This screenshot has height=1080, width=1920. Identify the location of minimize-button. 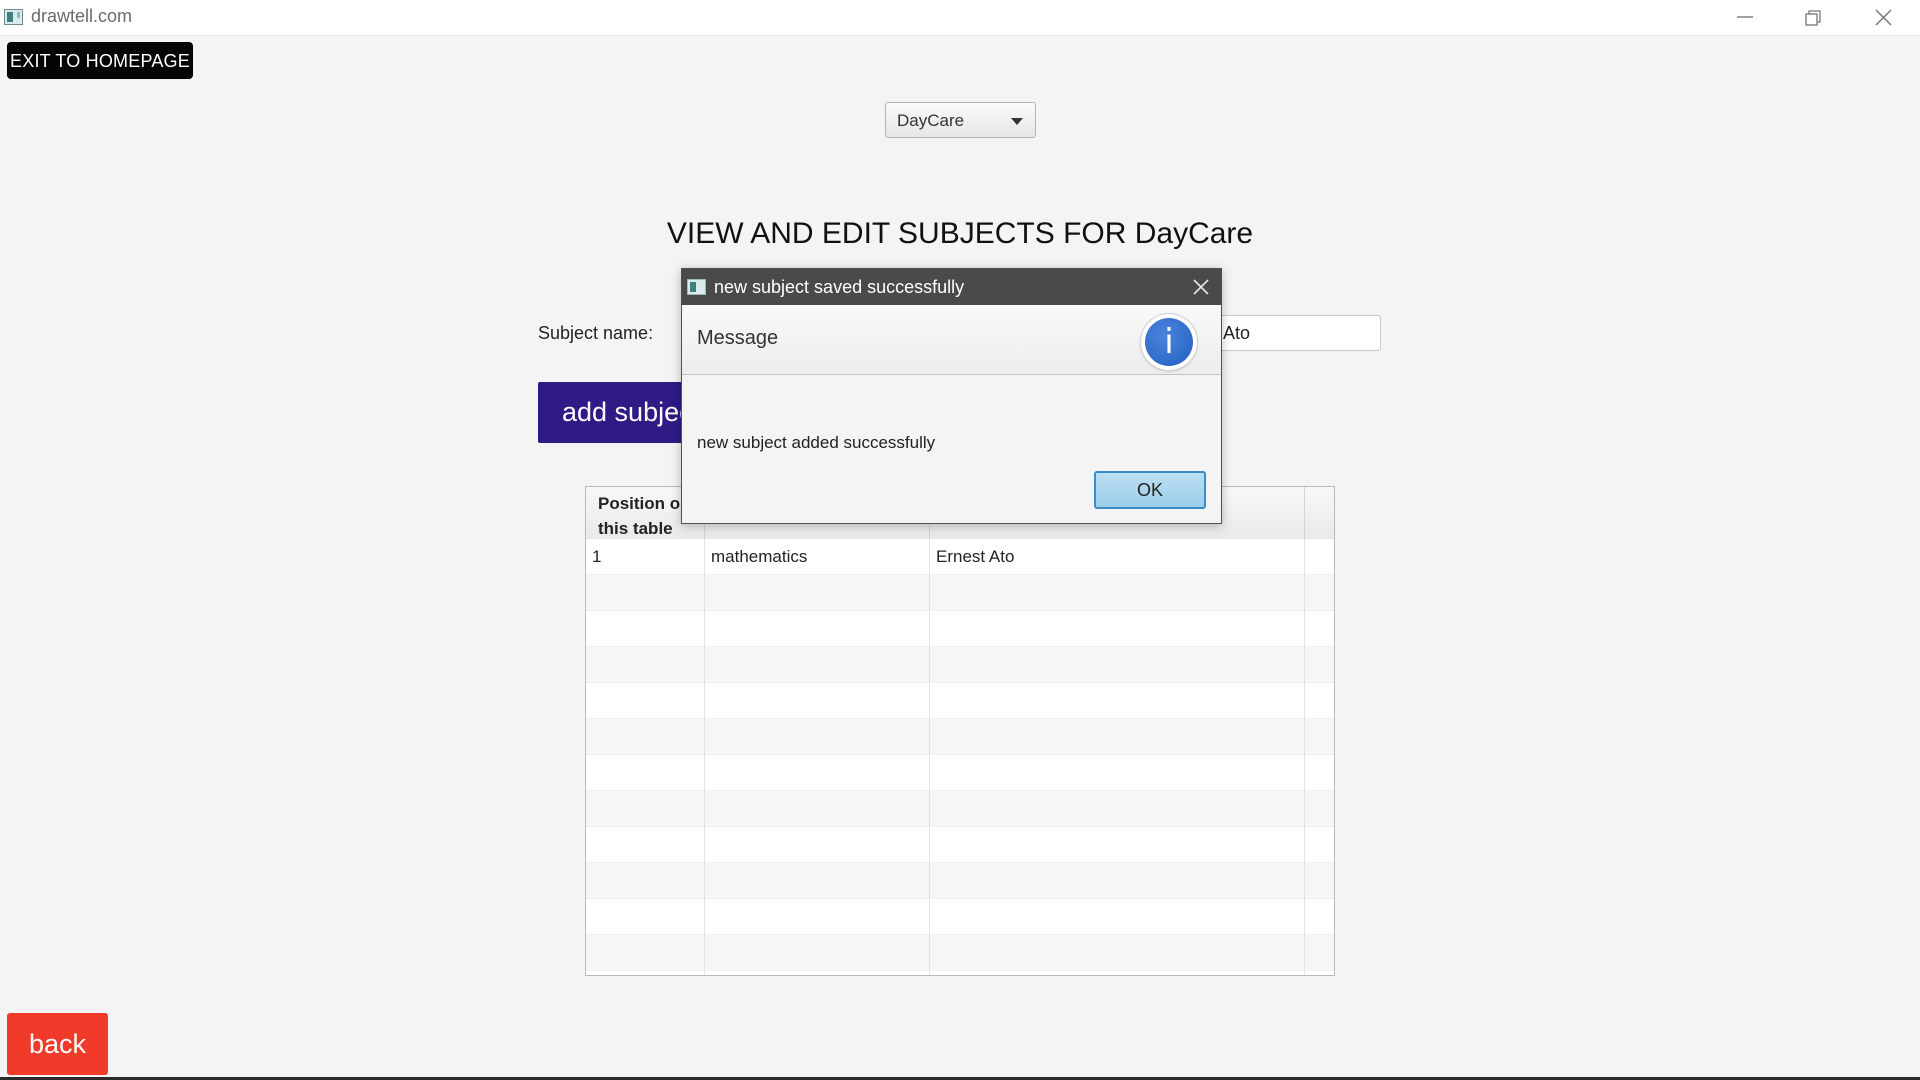
(1745, 17).